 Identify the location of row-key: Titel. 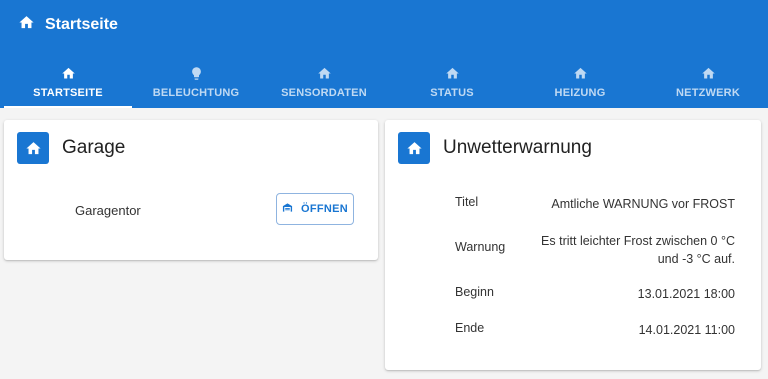
(467, 202).